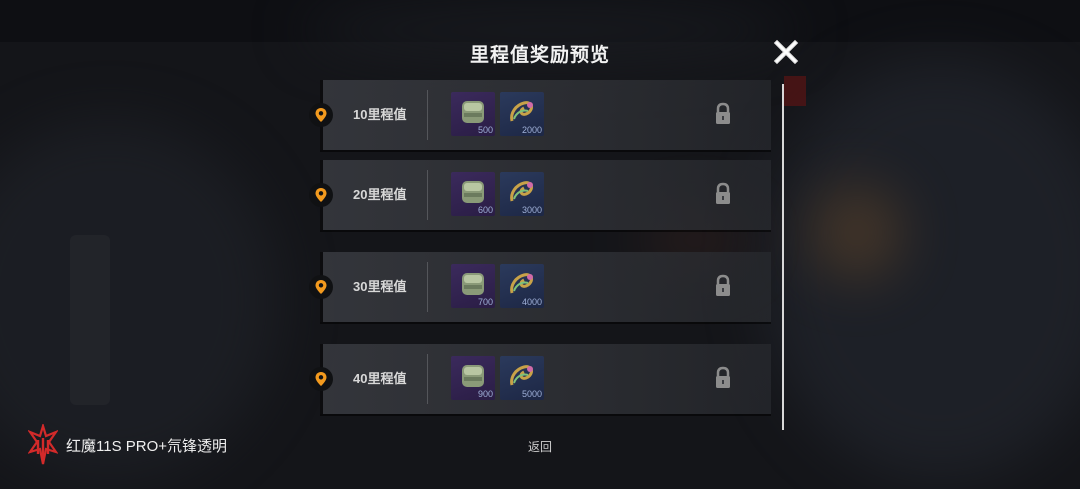 This screenshot has height=489, width=1080. I want to click on list-item: 30里程值 700 4000, so click(540, 287).